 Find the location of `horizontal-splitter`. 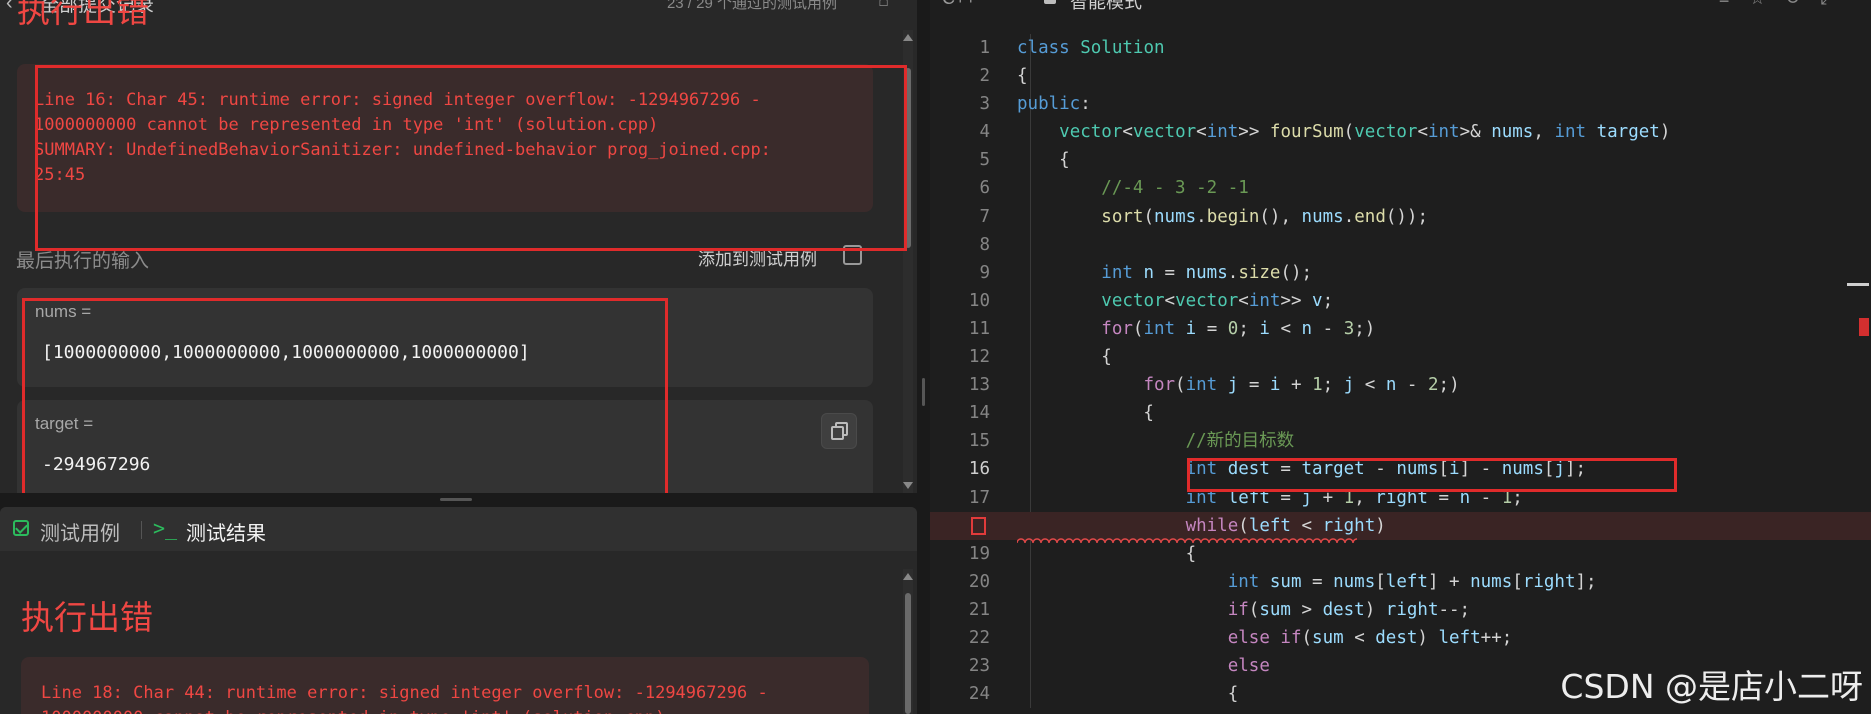

horizontal-splitter is located at coordinates (458, 500).